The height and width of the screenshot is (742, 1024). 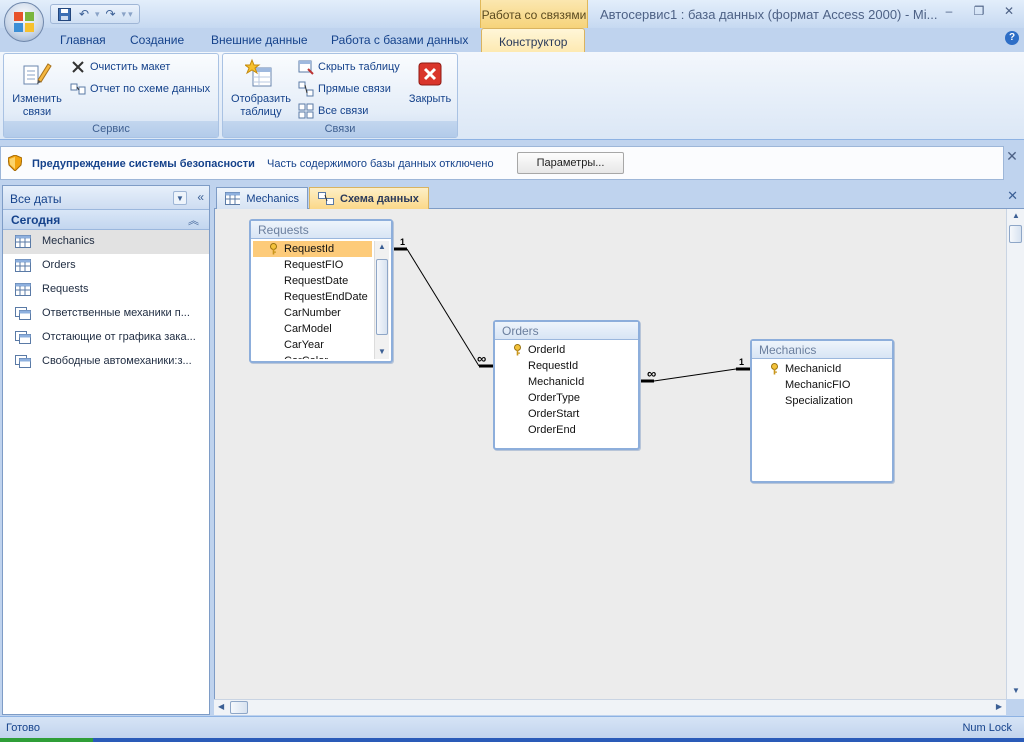 I want to click on canvas-vertical-scrollbar: ▲ ▼, so click(x=1015, y=454).